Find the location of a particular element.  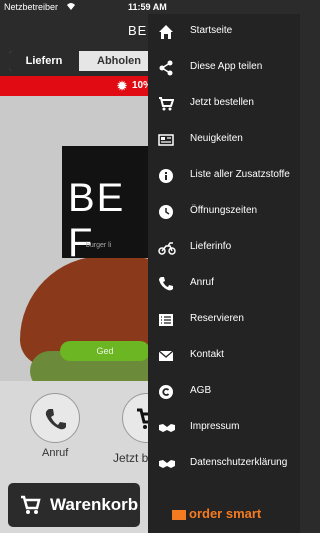

copyright-icon is located at coordinates (166, 392).